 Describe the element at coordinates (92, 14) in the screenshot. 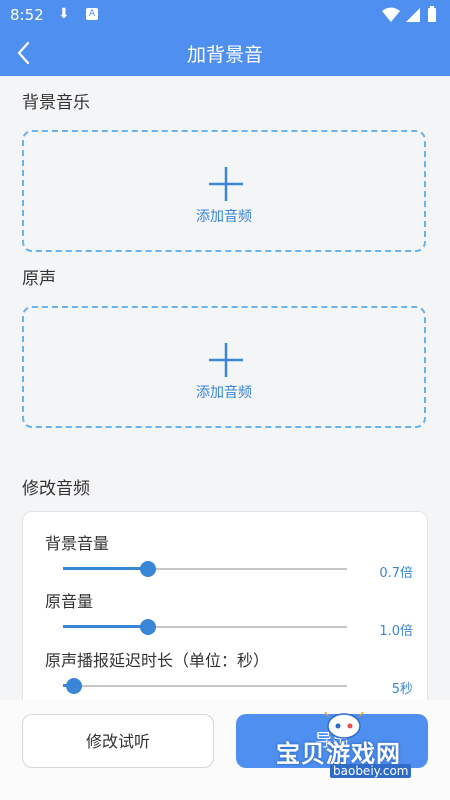

I see `app-notification-icon: A` at that location.